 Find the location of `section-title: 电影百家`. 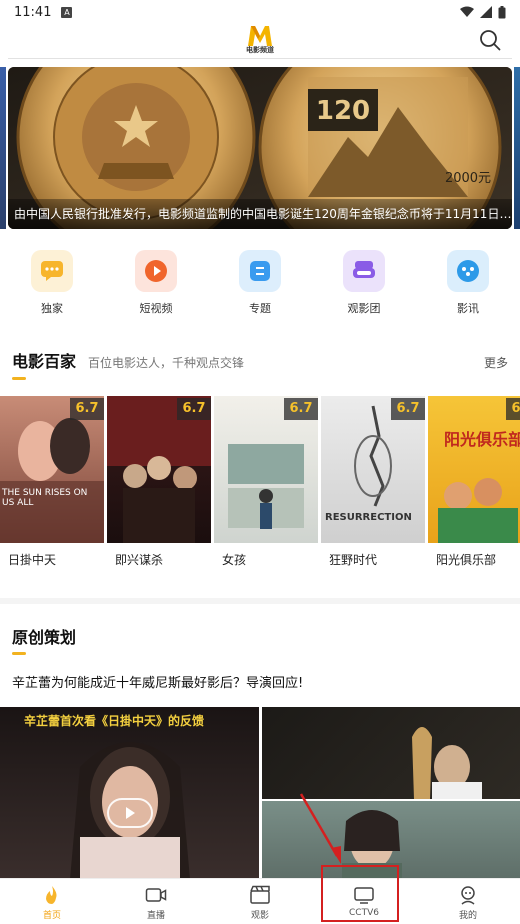

section-title: 电影百家 is located at coordinates (44, 361).